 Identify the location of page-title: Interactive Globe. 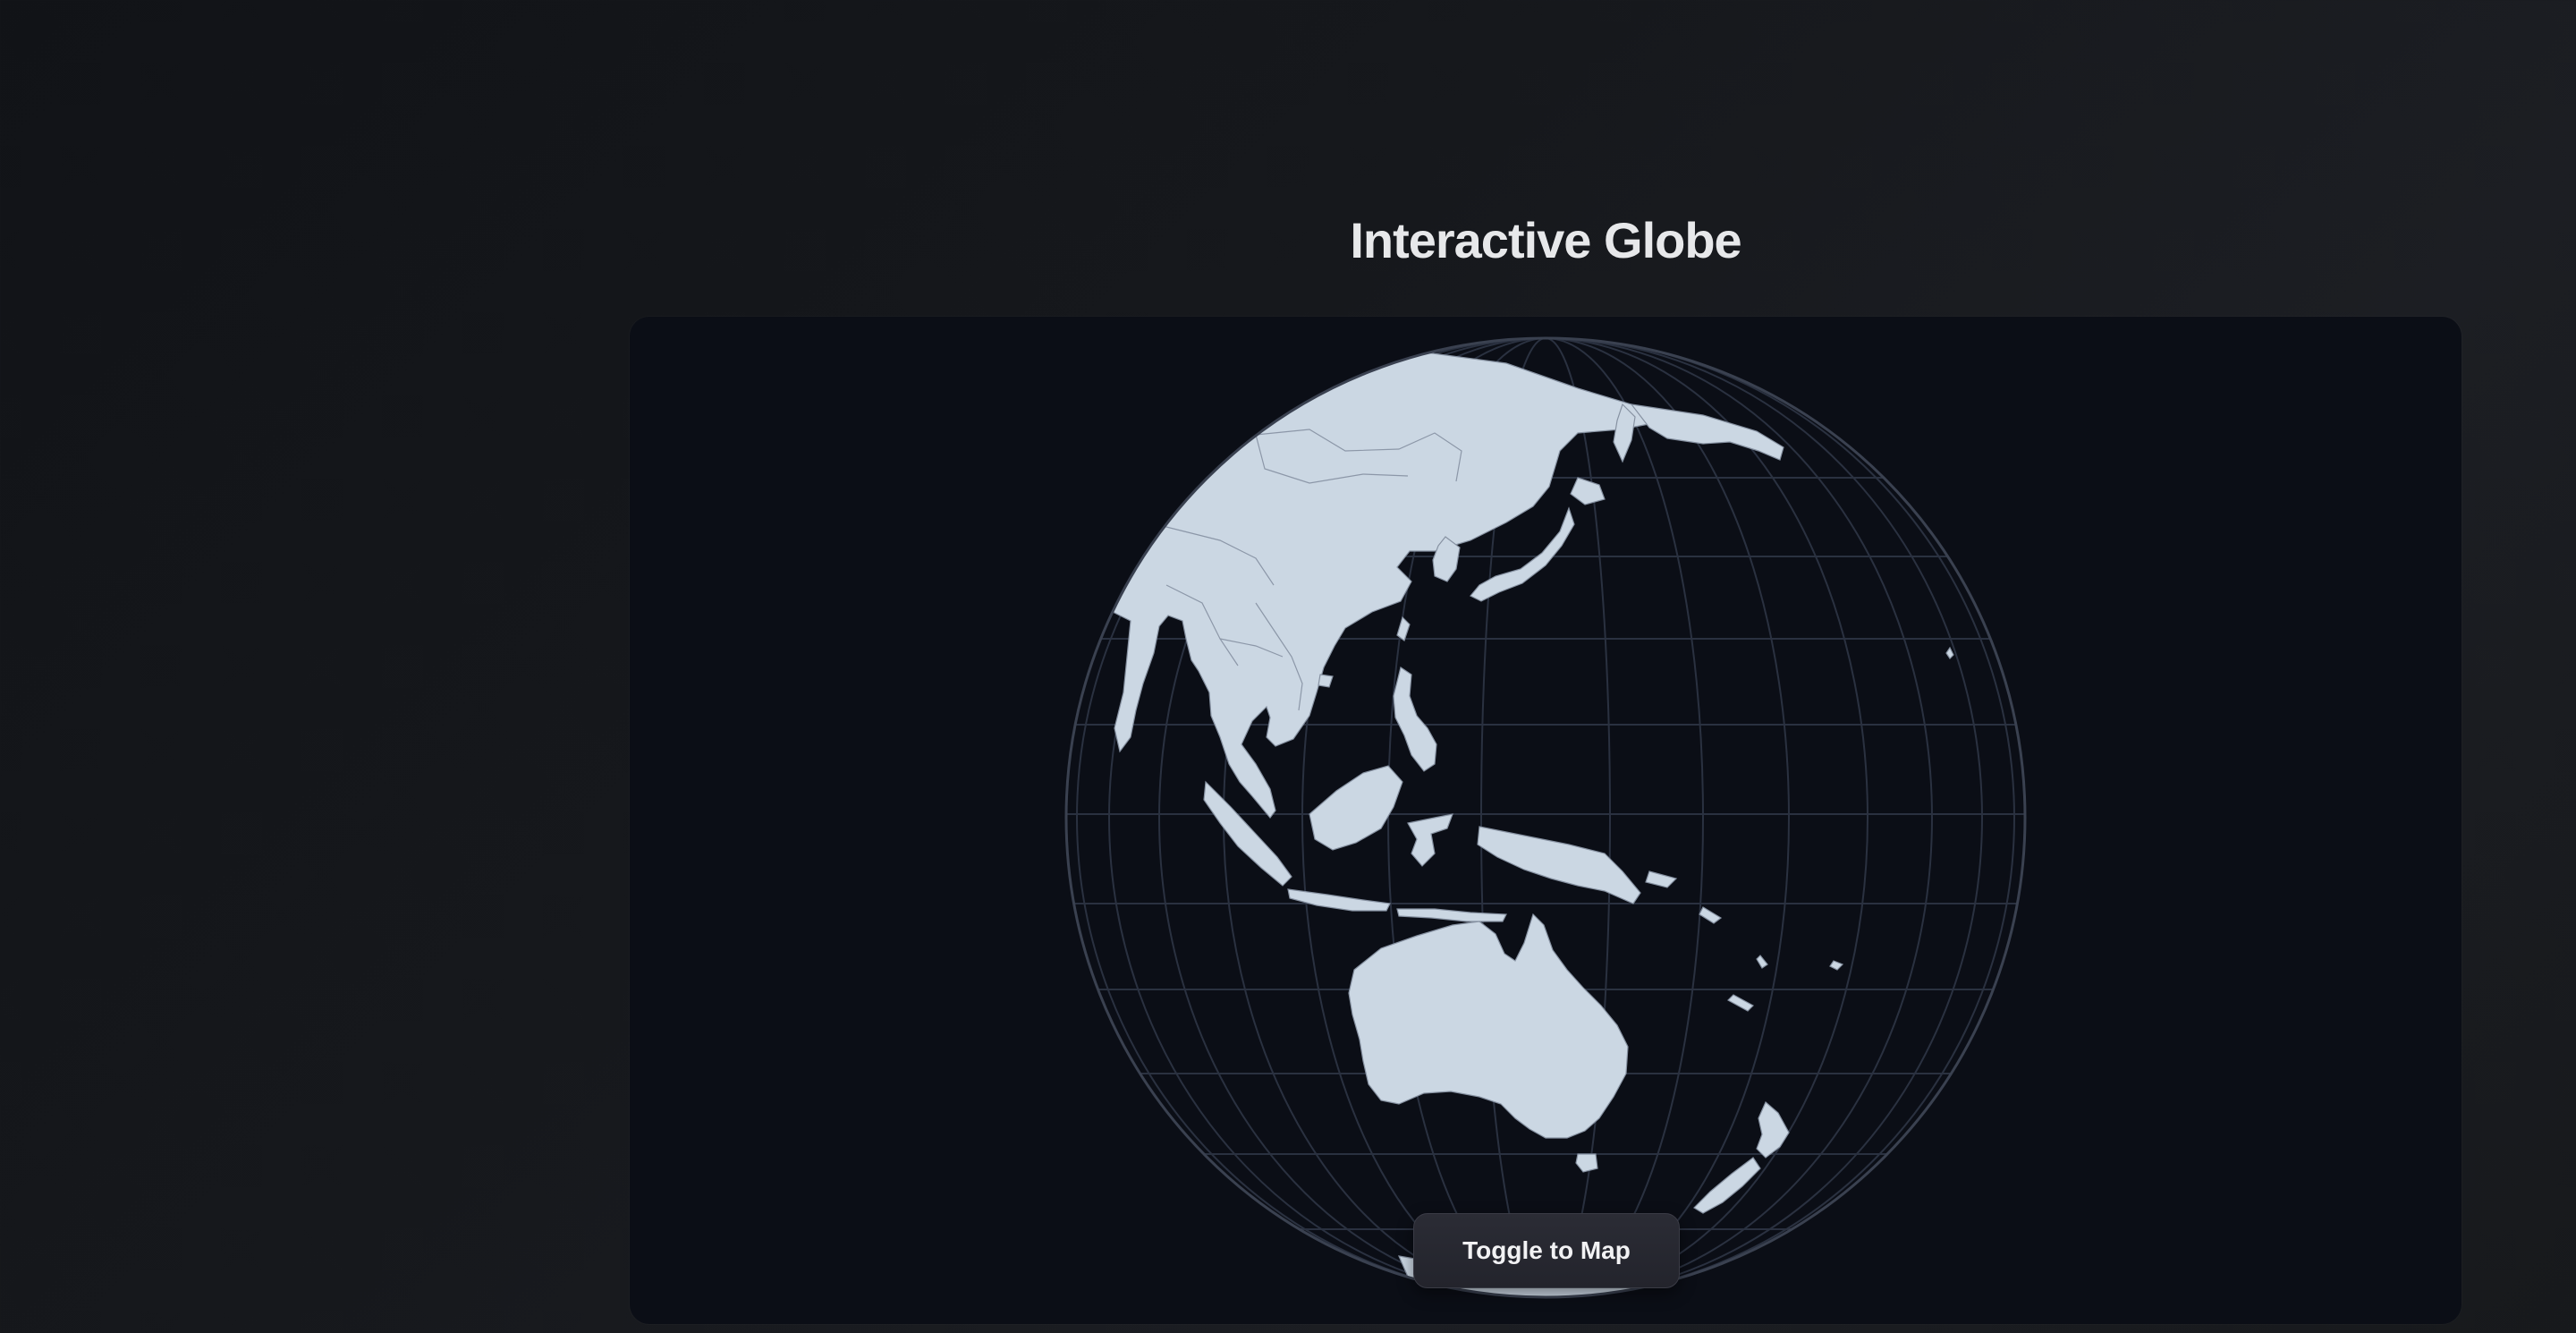
(1545, 240).